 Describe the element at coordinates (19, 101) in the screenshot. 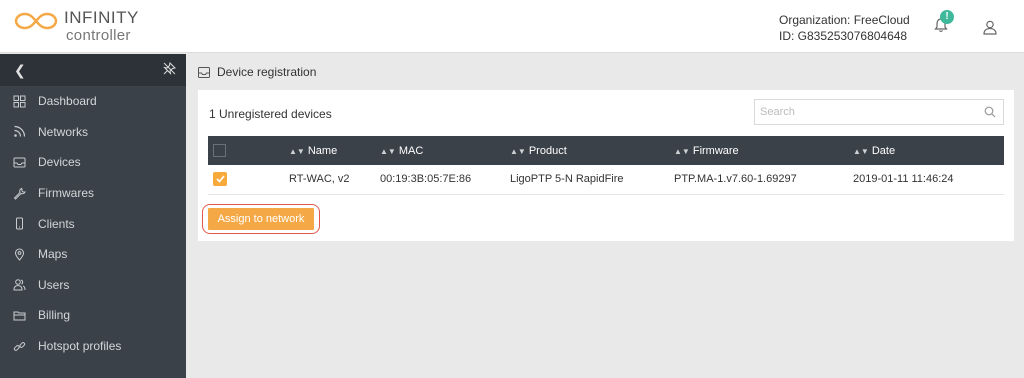

I see `dashboard-icon` at that location.